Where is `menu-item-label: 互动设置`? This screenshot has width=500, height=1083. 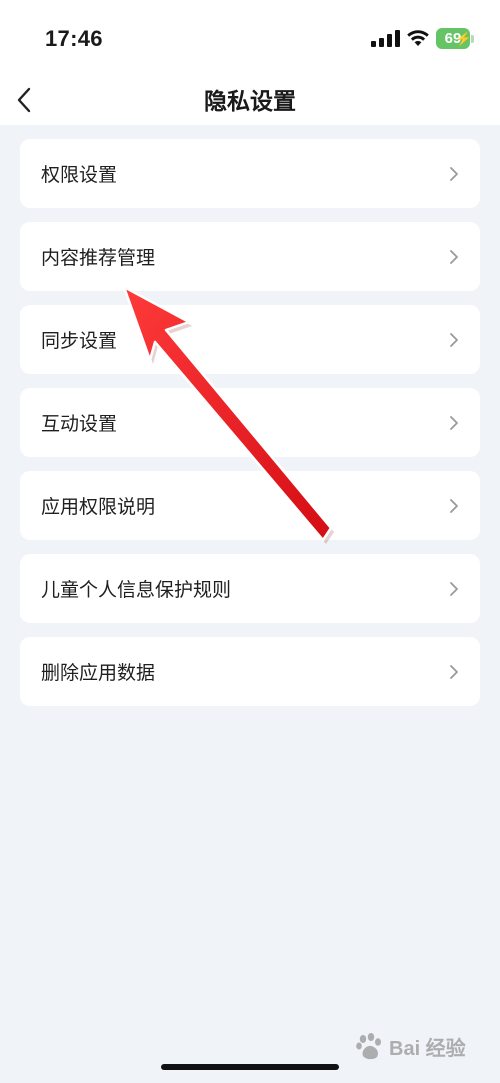 menu-item-label: 互动设置 is located at coordinates (79, 424).